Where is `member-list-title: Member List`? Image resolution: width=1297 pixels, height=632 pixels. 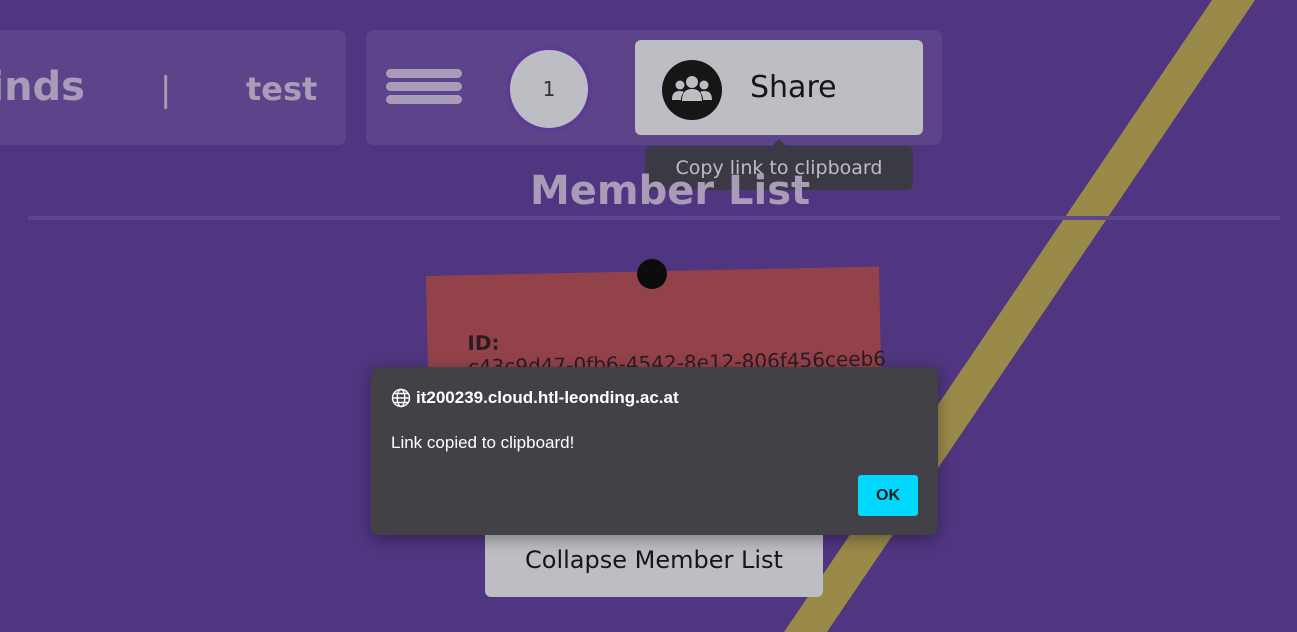 member-list-title: Member List is located at coordinates (670, 191).